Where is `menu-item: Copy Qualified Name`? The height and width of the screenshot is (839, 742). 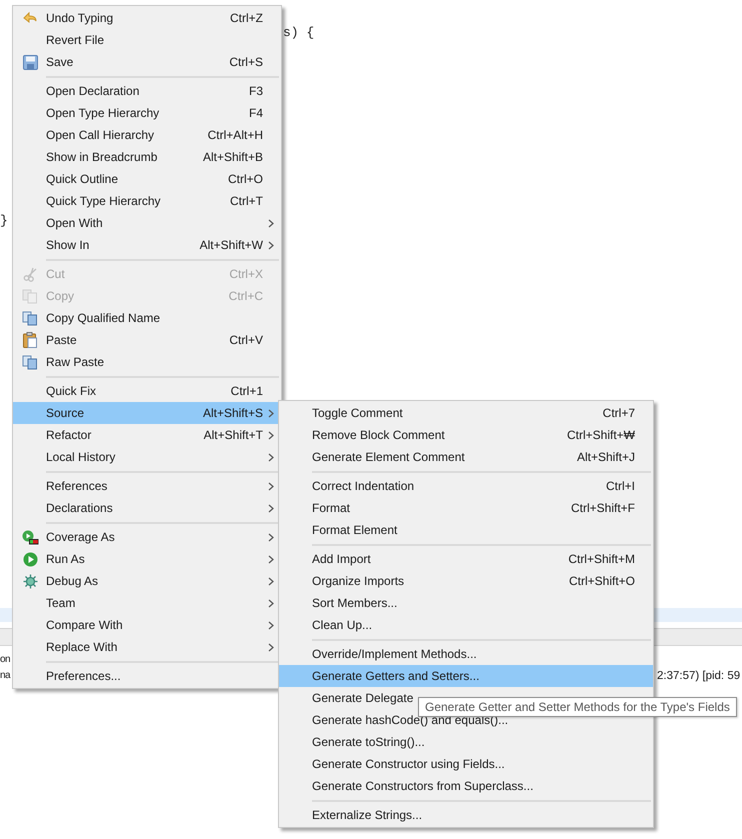 menu-item: Copy Qualified Name is located at coordinates (147, 318).